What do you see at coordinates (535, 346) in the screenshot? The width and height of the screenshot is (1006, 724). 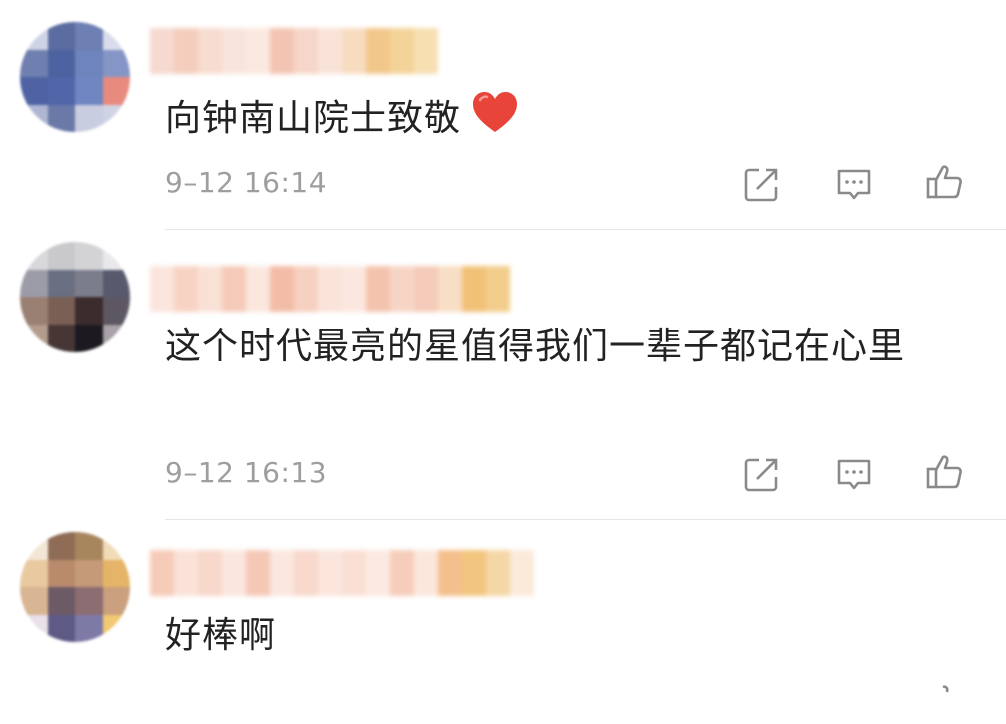 I see `comment-text: 这个时代最亮的星值得我们一辈子都记在心里` at bounding box center [535, 346].